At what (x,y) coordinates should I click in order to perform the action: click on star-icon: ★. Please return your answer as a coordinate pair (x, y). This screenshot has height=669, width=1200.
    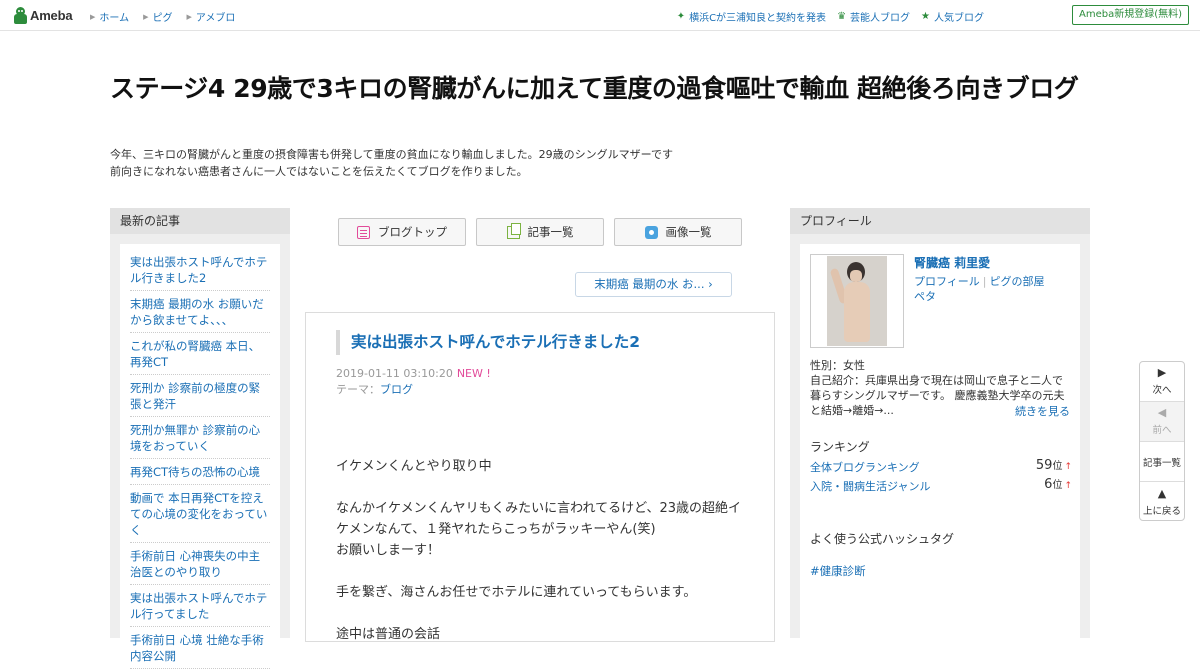
    Looking at the image, I should click on (925, 16).